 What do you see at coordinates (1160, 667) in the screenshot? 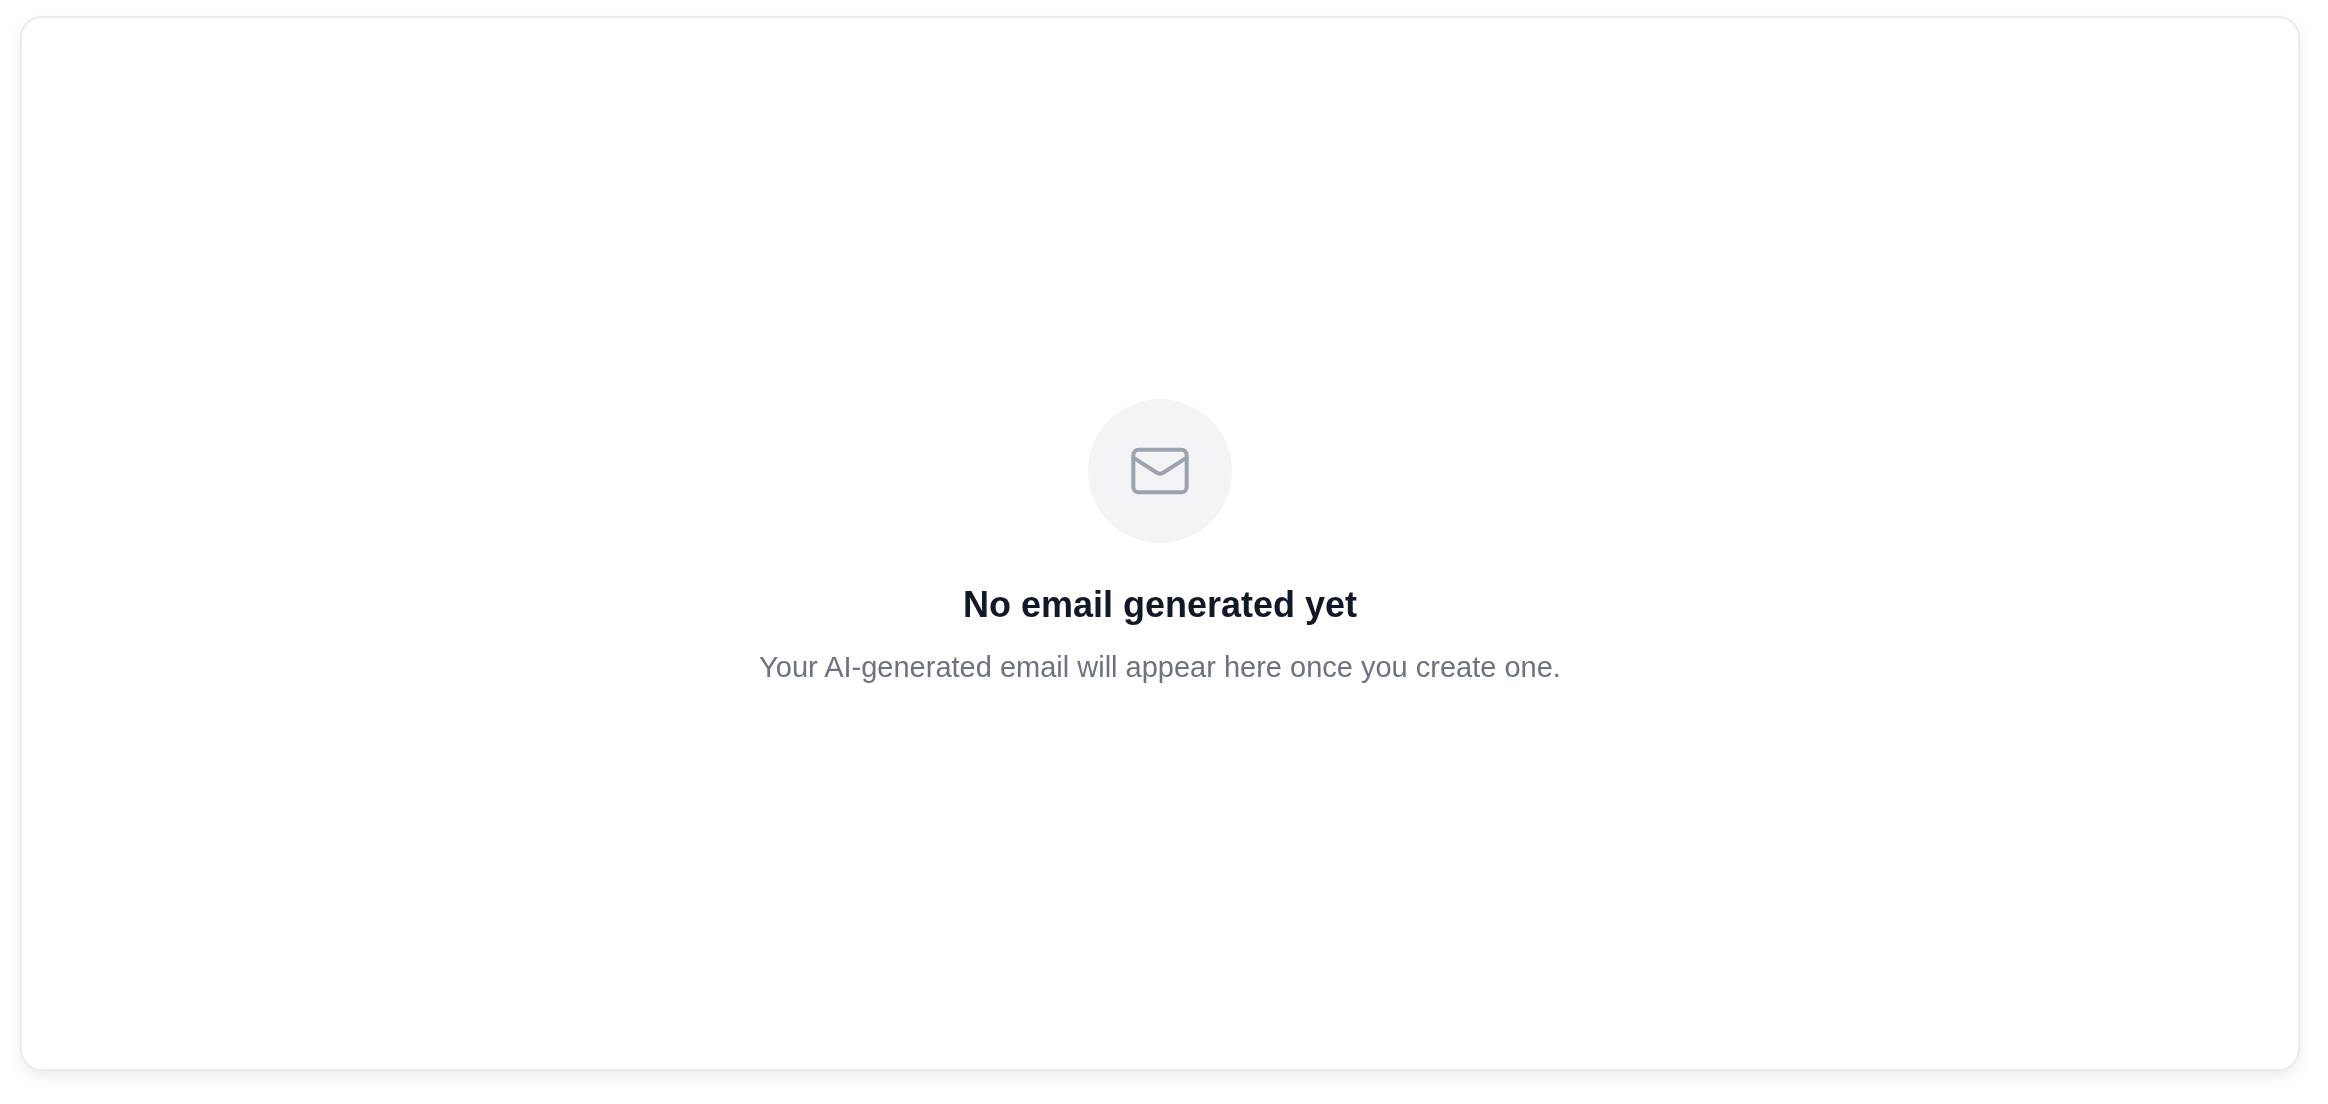
I see `empty-state-message: Your AI-generated email will appear here once you create one.` at bounding box center [1160, 667].